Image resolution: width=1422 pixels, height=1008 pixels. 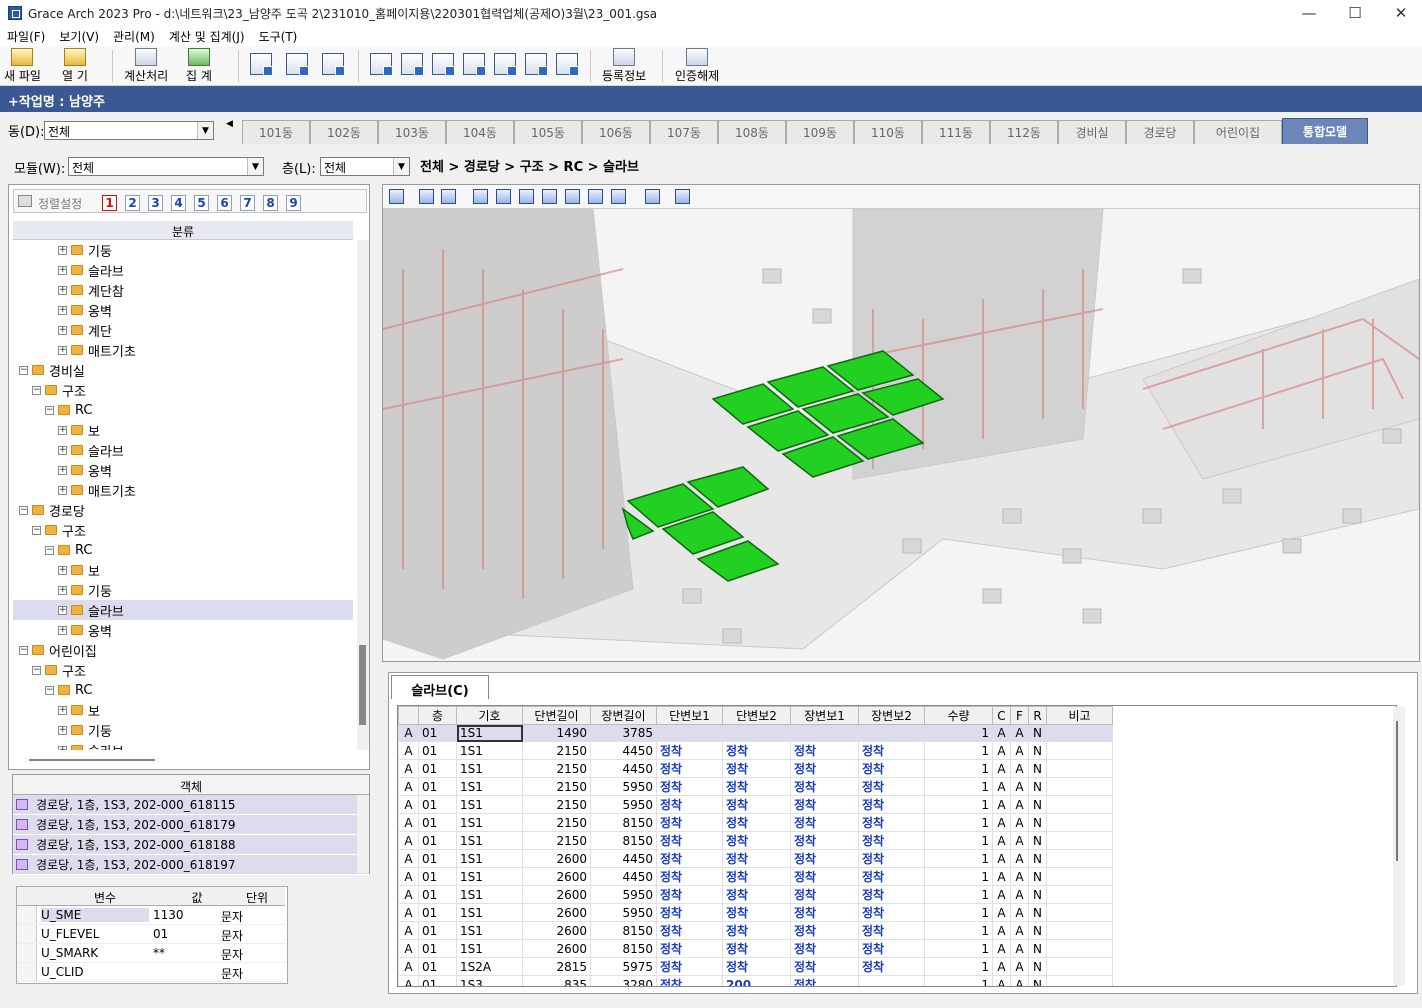 I want to click on tab-0: 101동, so click(x=276, y=132).